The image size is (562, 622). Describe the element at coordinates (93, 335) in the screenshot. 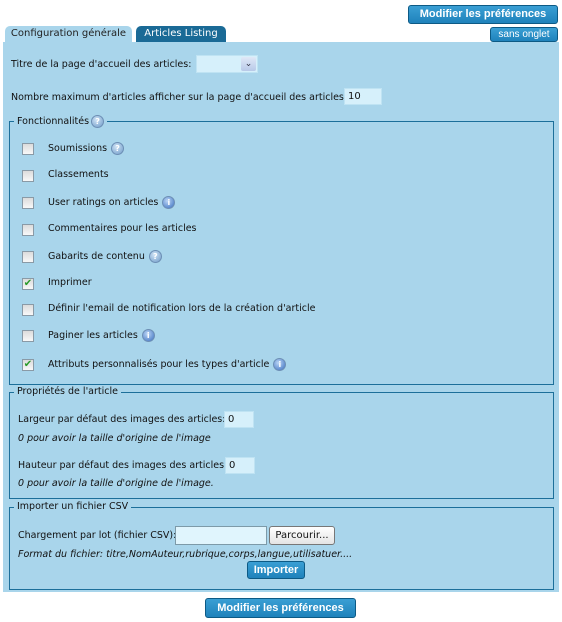

I see `feature-label: Paginer les articles` at that location.